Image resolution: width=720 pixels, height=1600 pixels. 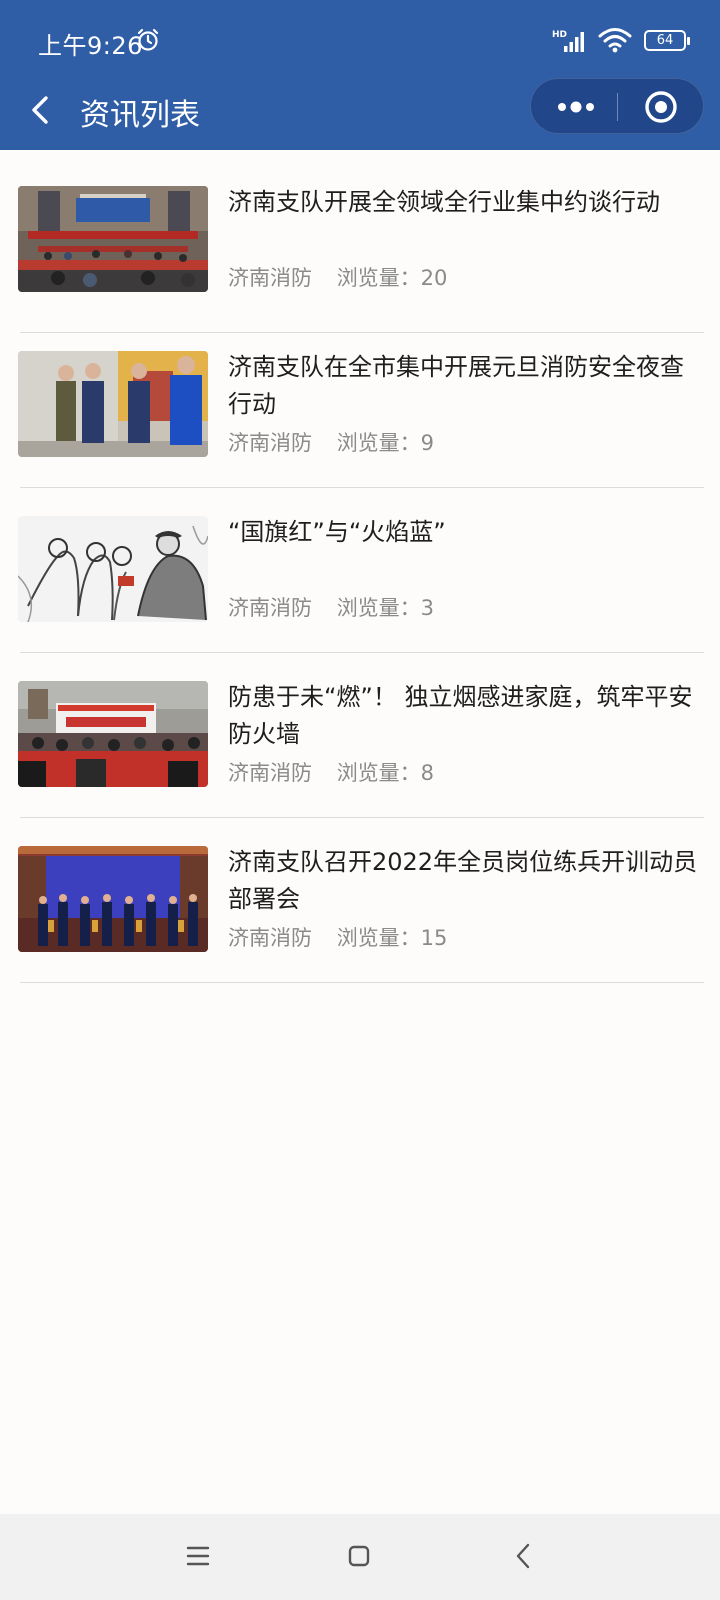 I want to click on news-meta: 济南消防 浏览量：20, so click(x=337, y=277).